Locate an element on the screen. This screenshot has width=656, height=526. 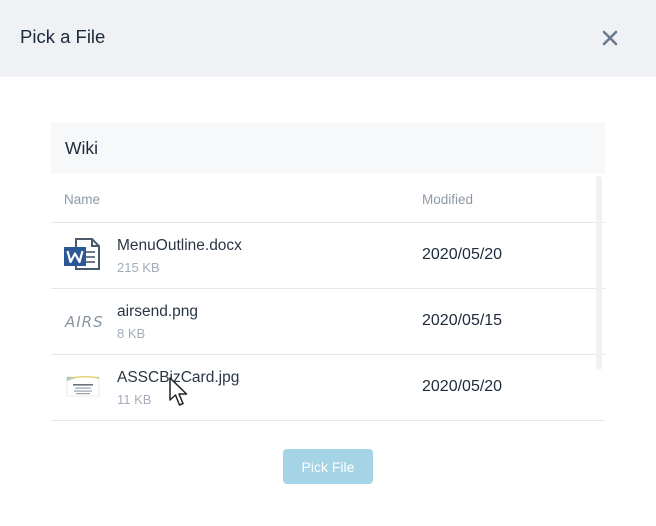
column-header-name: Name is located at coordinates (82, 199).